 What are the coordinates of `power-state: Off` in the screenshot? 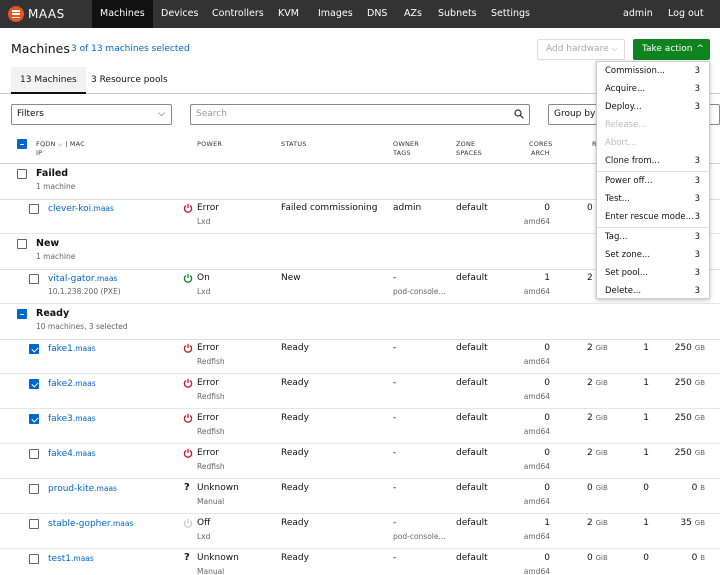 It's located at (203, 523).